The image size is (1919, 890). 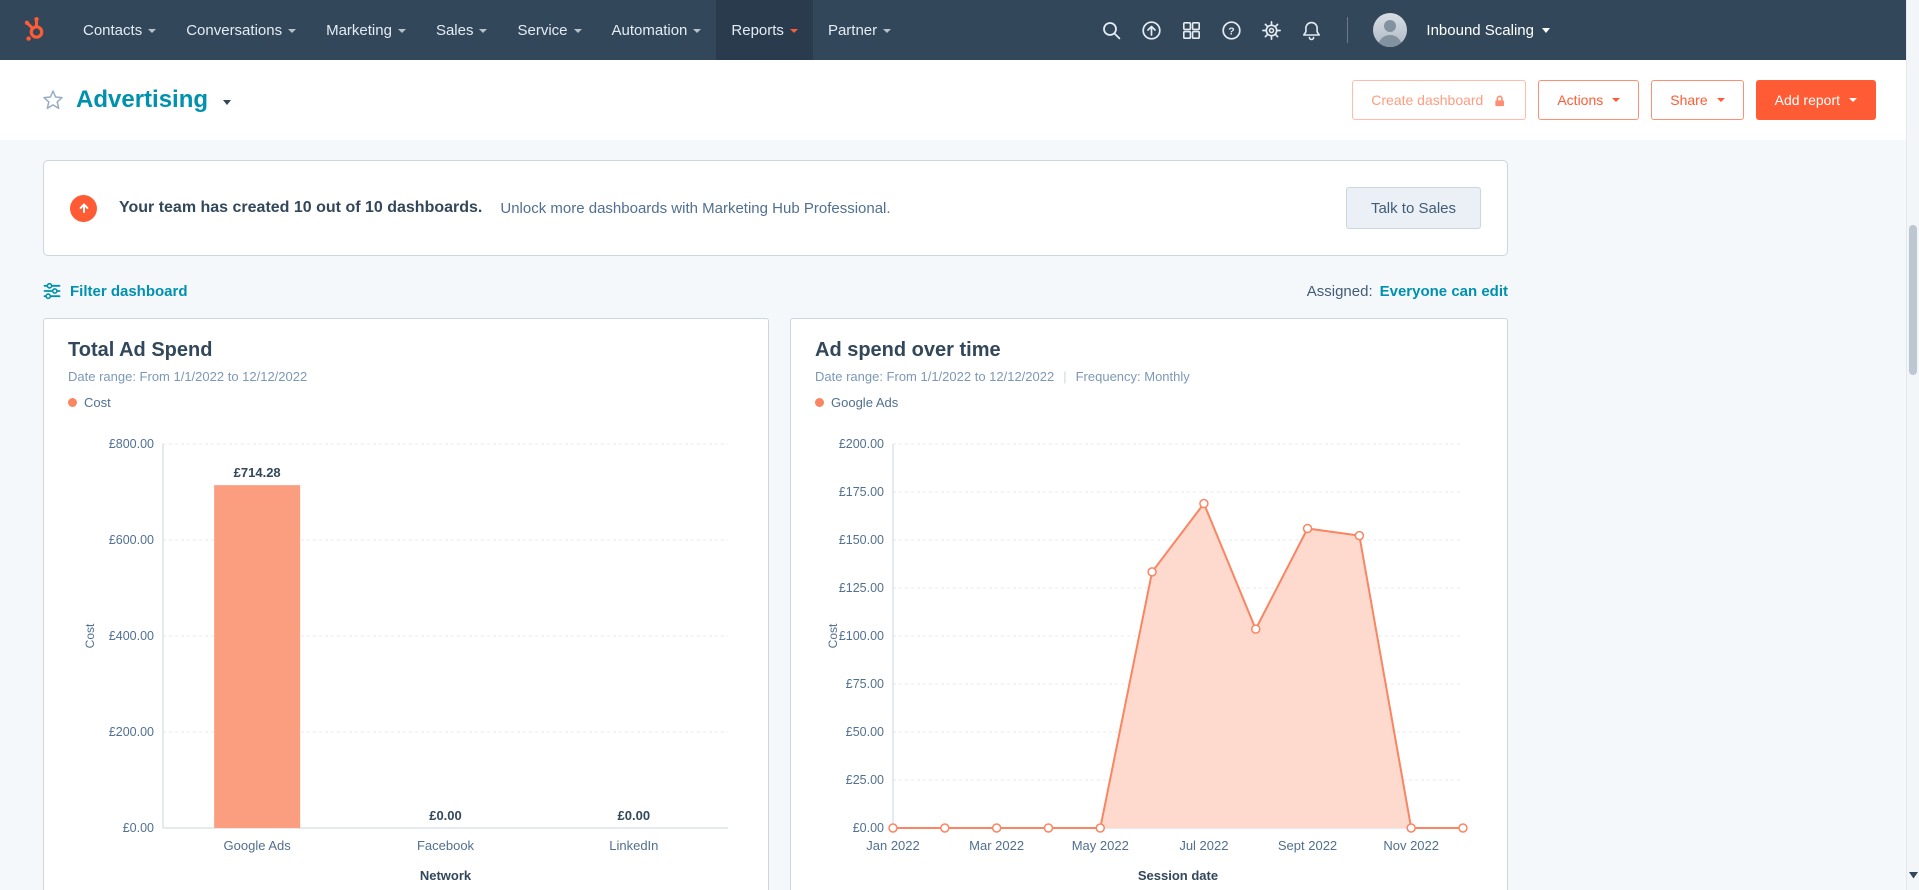 I want to click on nav-item-contacts: Contacts, so click(x=119, y=30).